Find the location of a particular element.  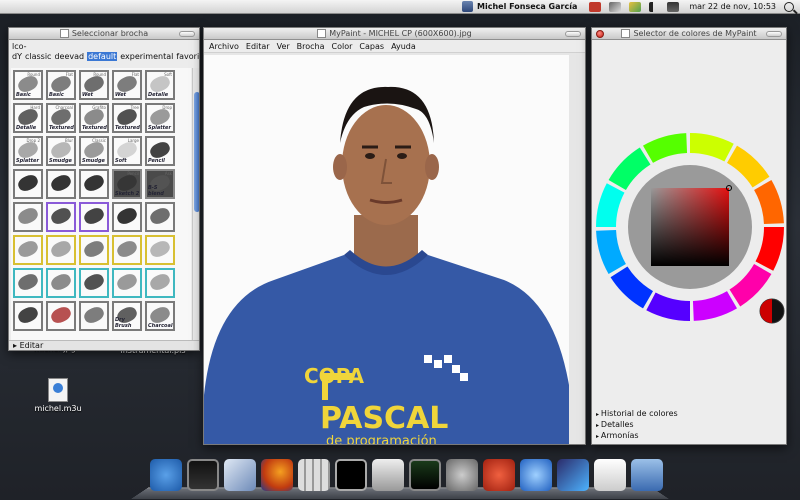

color-details-expander: Detalles is located at coordinates (637, 425).